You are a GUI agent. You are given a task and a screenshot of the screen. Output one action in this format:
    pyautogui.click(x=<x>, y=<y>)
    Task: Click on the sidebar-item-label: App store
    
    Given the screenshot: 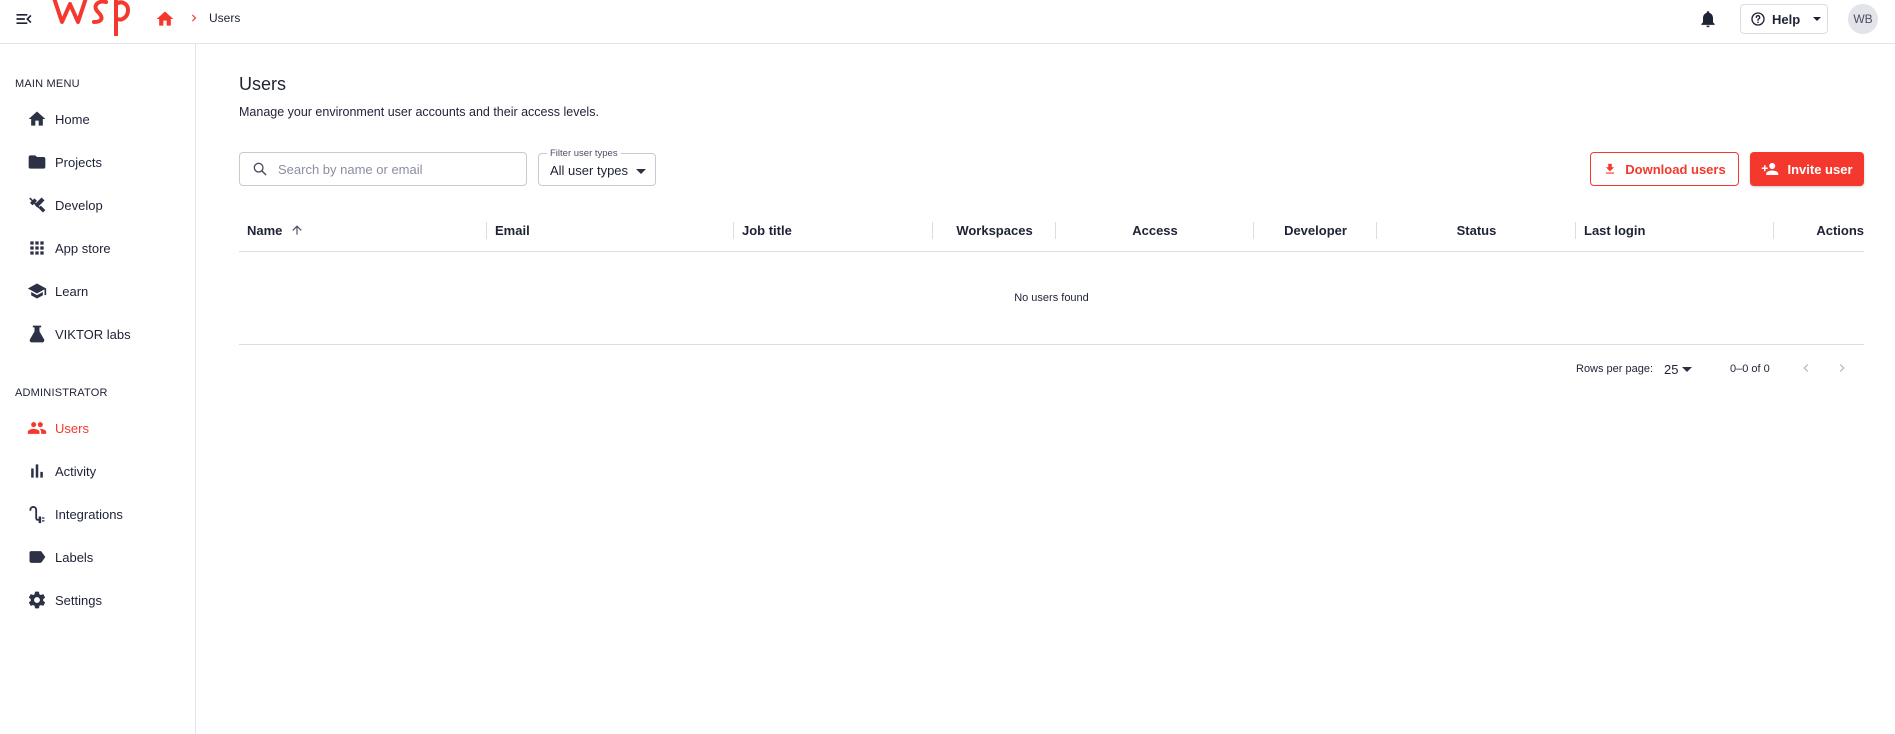 What is the action you would take?
    pyautogui.click(x=83, y=248)
    